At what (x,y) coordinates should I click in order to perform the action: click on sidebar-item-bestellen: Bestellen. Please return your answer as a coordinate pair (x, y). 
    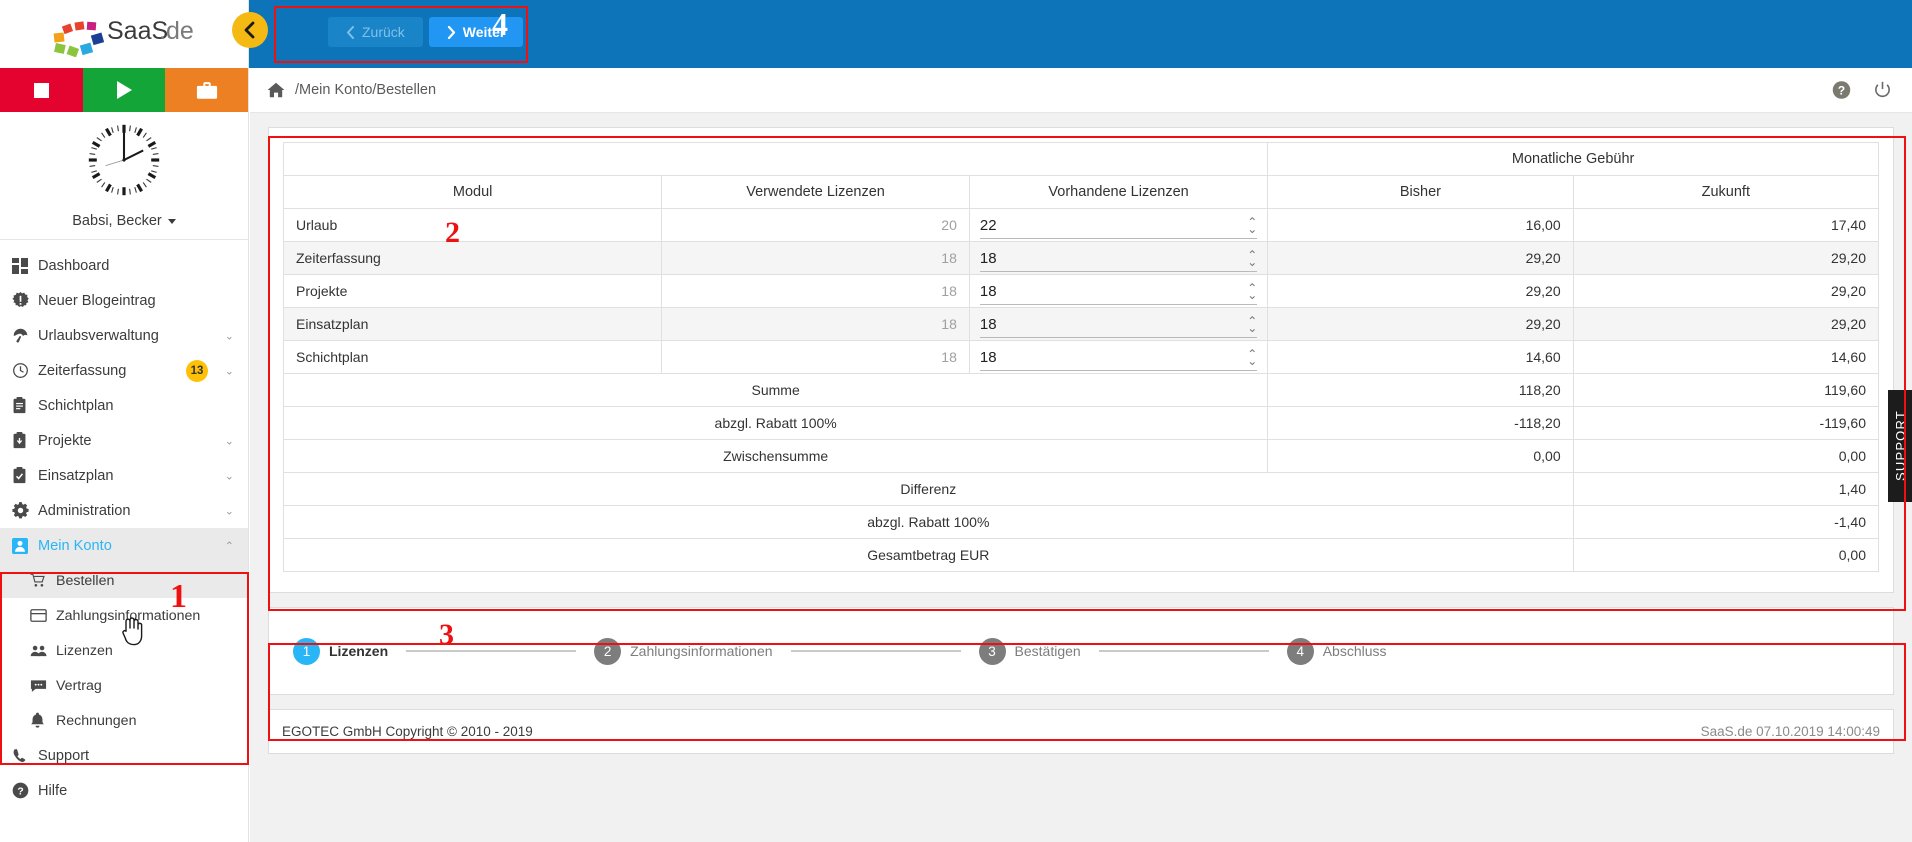
    Looking at the image, I should click on (124, 580).